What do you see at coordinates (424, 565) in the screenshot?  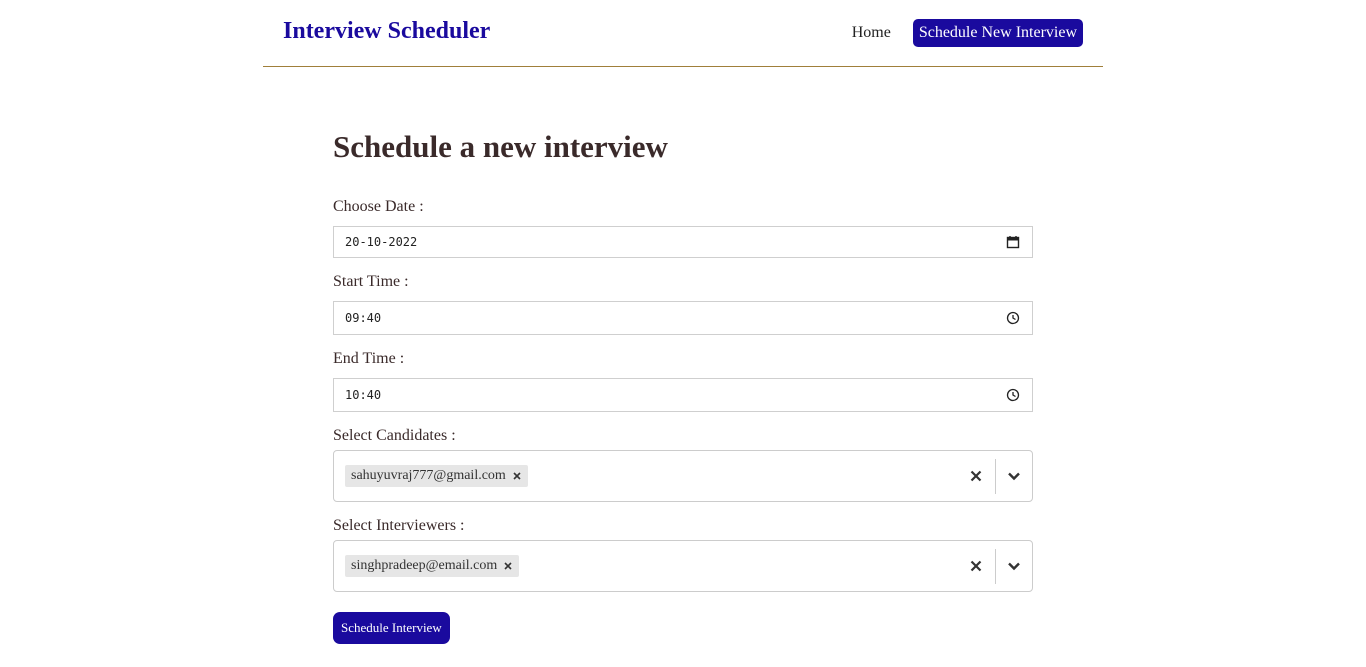 I see `interviewer-chip-label: singhpradeep@email.com` at bounding box center [424, 565].